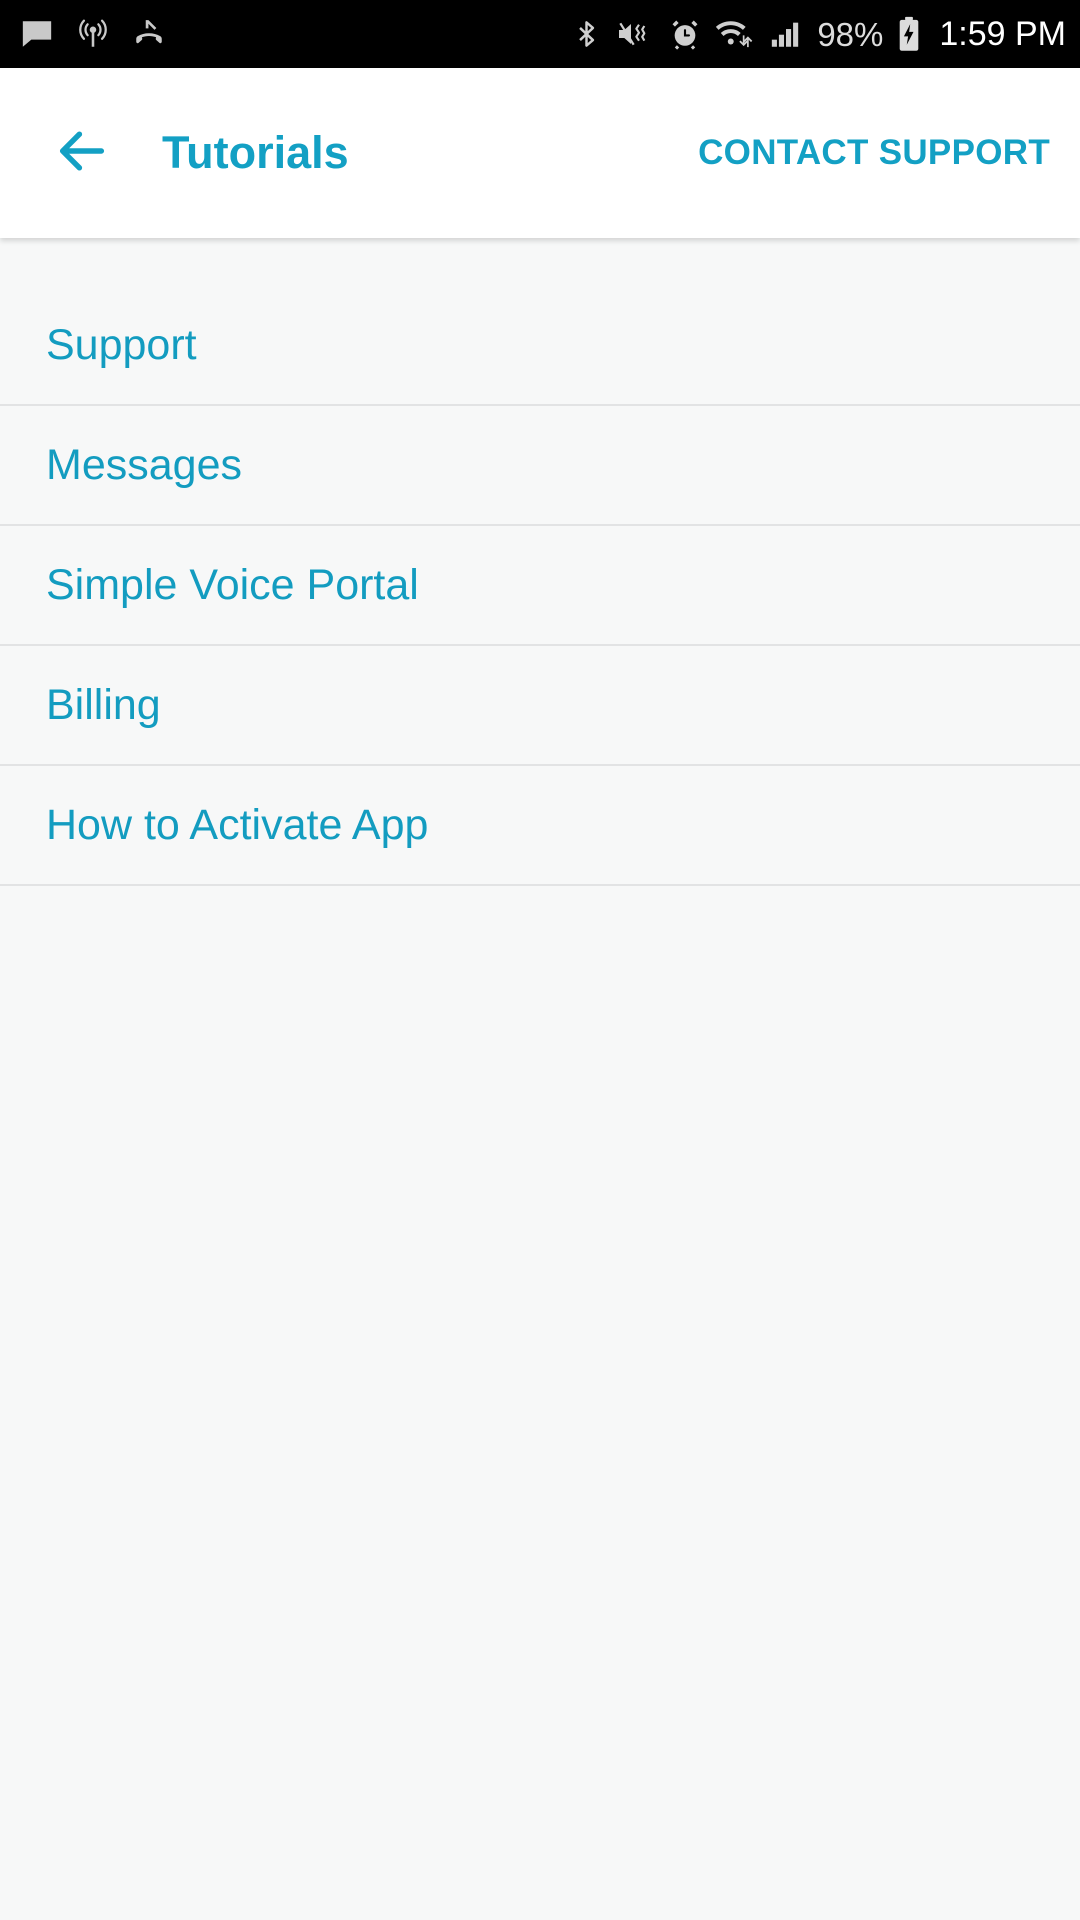 This screenshot has height=1920, width=1080. I want to click on missed-call-icon, so click(149, 34).